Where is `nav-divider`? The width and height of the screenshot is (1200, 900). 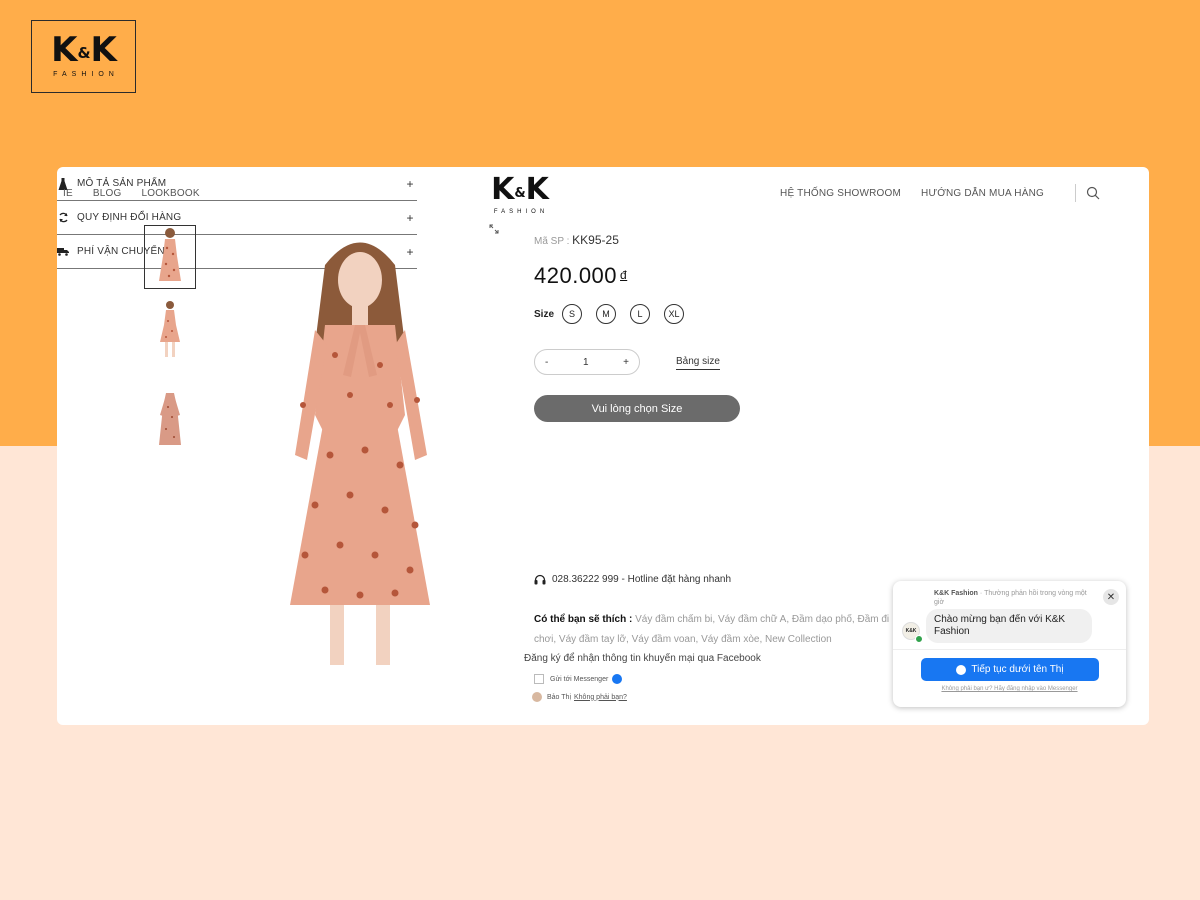
nav-divider is located at coordinates (1075, 193).